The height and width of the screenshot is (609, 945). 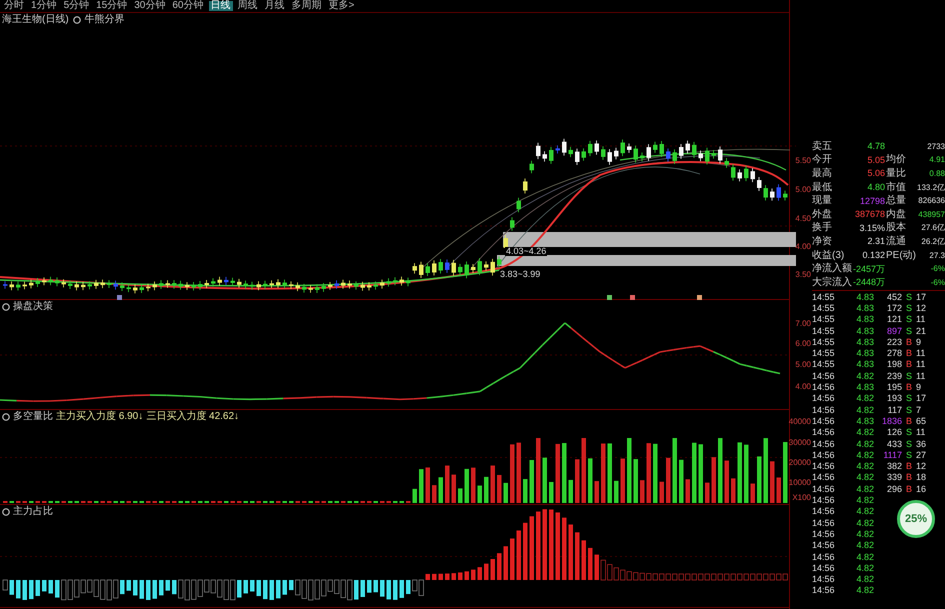 I want to click on quote-label: 收益(3), so click(x=829, y=255).